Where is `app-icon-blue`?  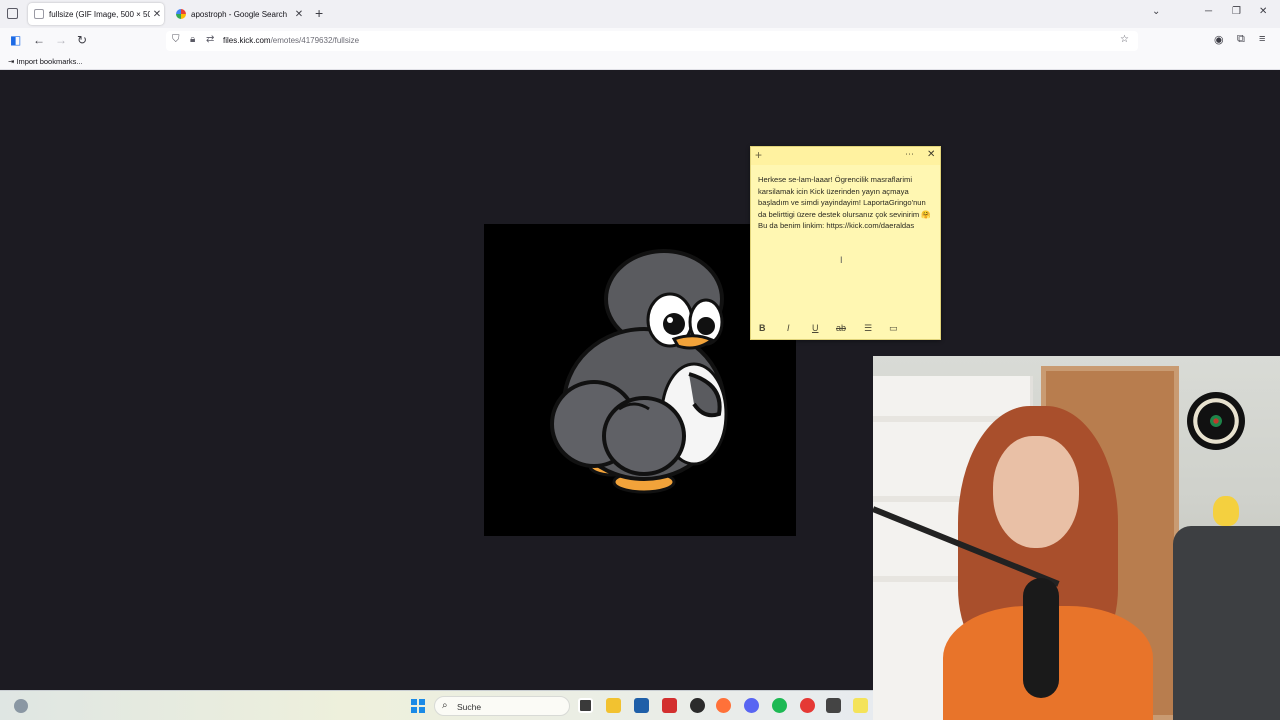 app-icon-blue is located at coordinates (641, 705).